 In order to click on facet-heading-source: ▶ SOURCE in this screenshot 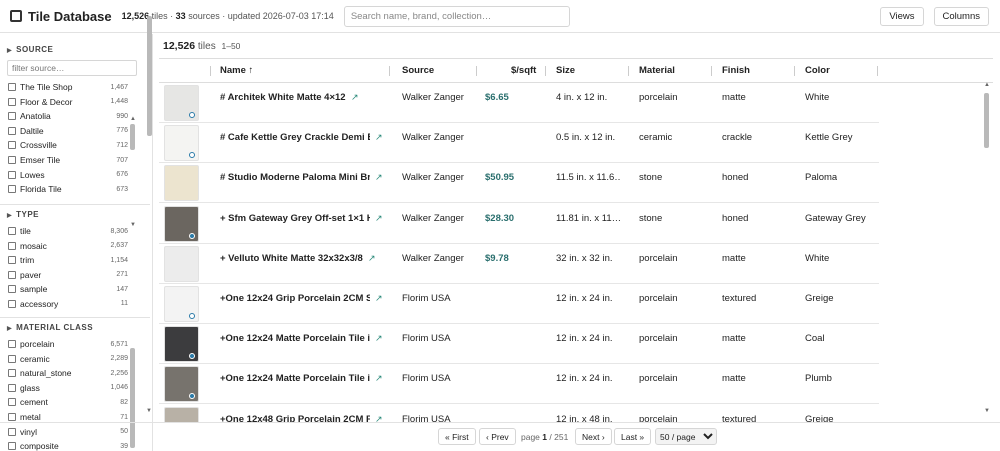, I will do `click(30, 49)`.